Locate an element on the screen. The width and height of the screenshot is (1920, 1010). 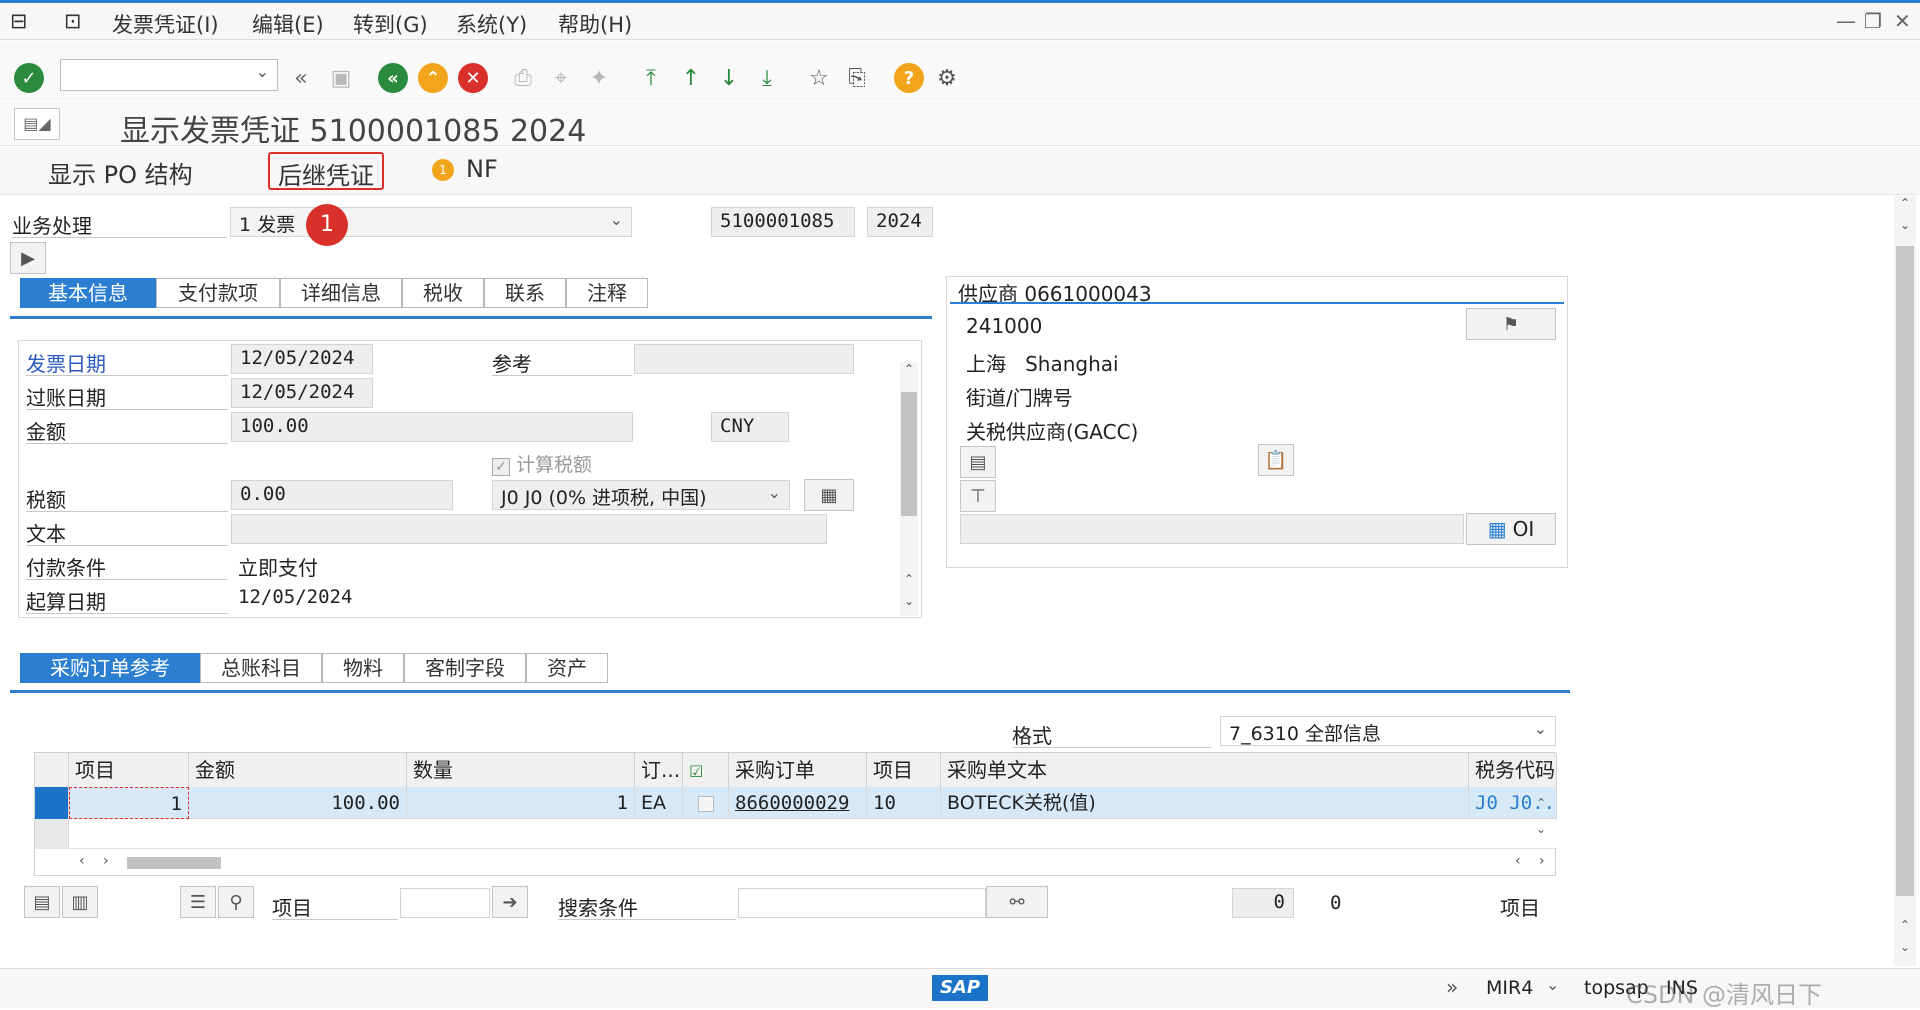
table-scroll-up-icon: ⌃ is located at coordinates (1541, 803).